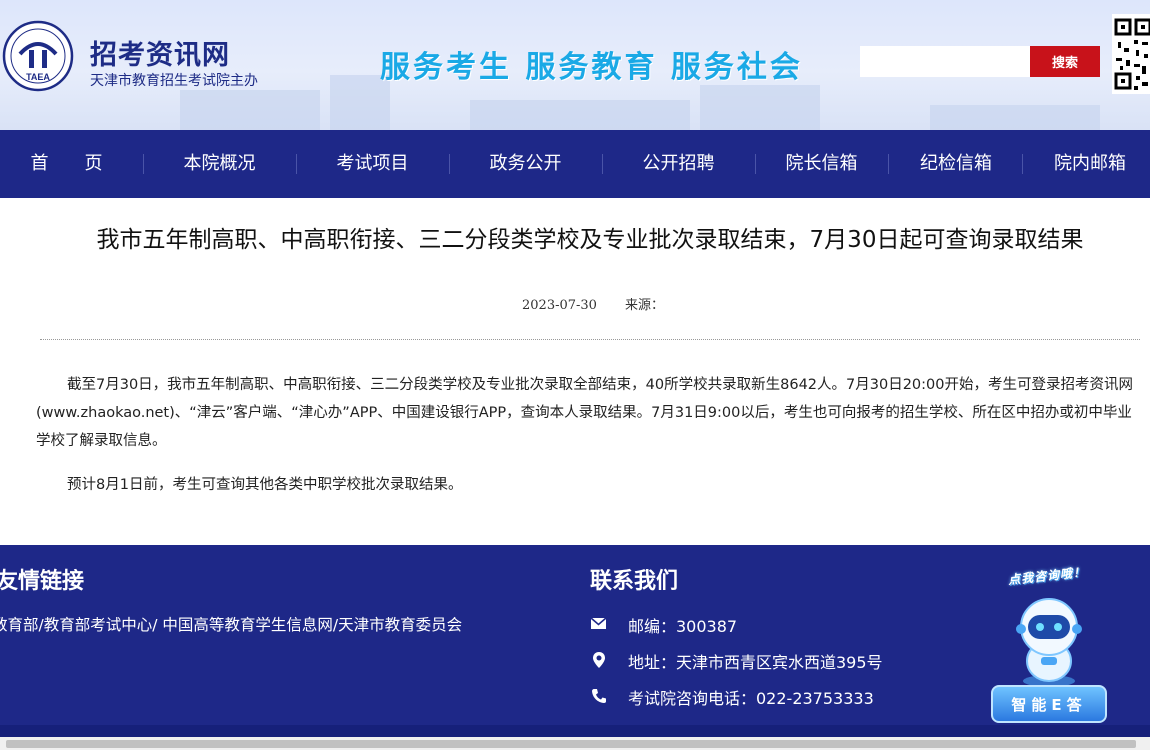 The image size is (1150, 750). I want to click on mail-icon, so click(598, 623).